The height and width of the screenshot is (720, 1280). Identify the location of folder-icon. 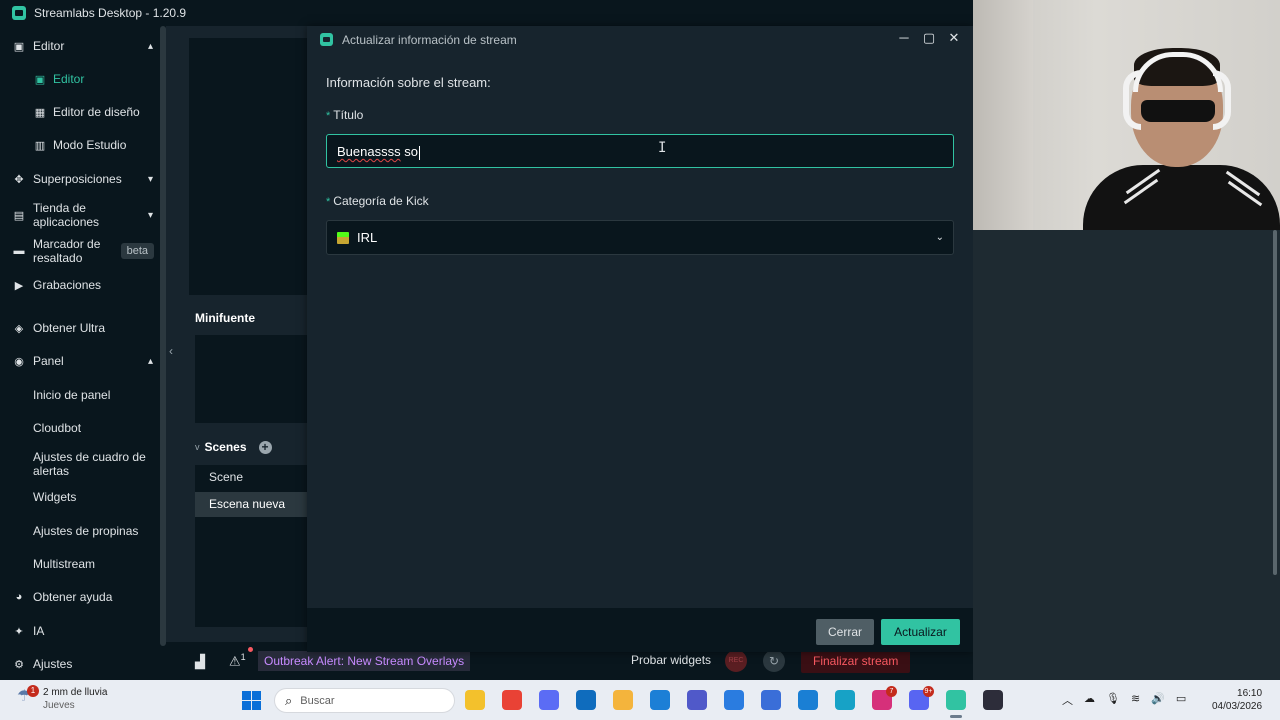
(623, 700).